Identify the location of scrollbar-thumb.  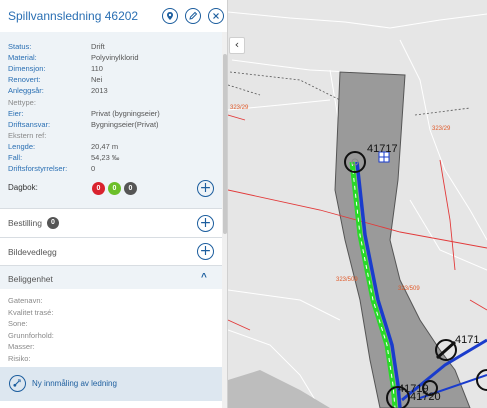
(225, 144).